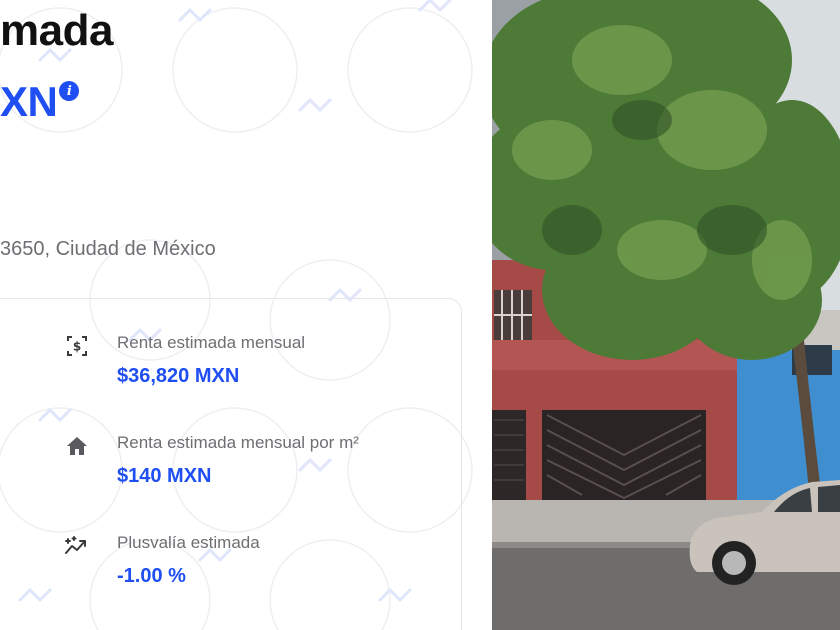 The image size is (840, 630). What do you see at coordinates (211, 342) in the screenshot?
I see `stat-label: Renta estimada mensual` at bounding box center [211, 342].